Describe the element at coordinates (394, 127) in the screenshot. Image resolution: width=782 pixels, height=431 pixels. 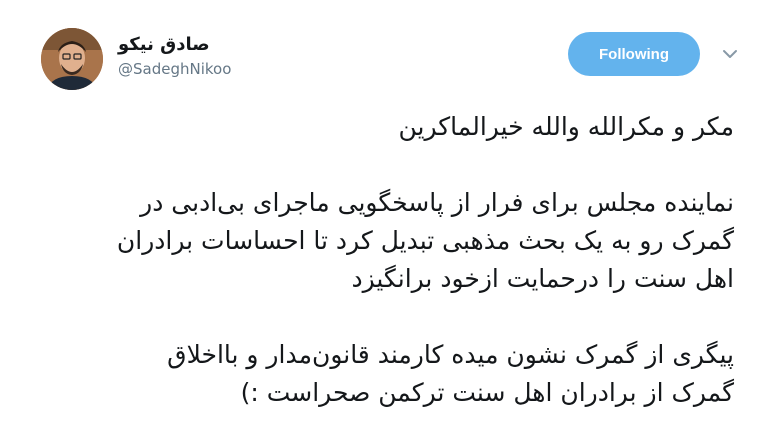
I see `tweet-paragraph: مکر و مکرالله والله خیرالماکرین` at that location.